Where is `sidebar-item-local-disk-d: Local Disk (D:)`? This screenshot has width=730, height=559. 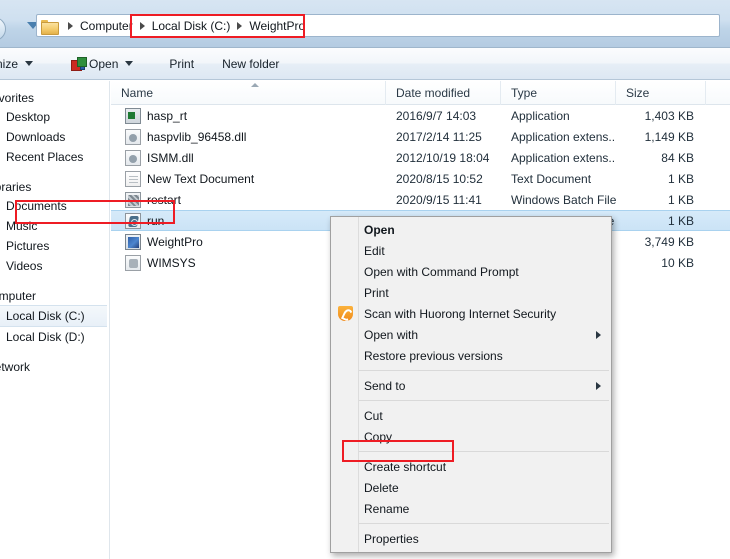 sidebar-item-local-disk-d: Local Disk (D:) is located at coordinates (54, 337).